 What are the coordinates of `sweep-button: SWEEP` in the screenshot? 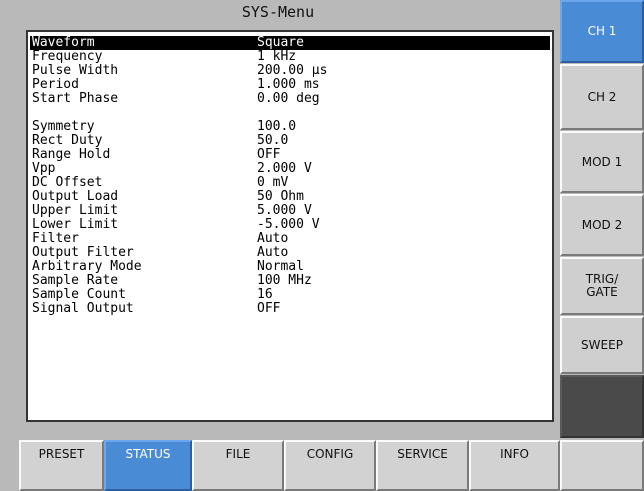 It's located at (602, 345).